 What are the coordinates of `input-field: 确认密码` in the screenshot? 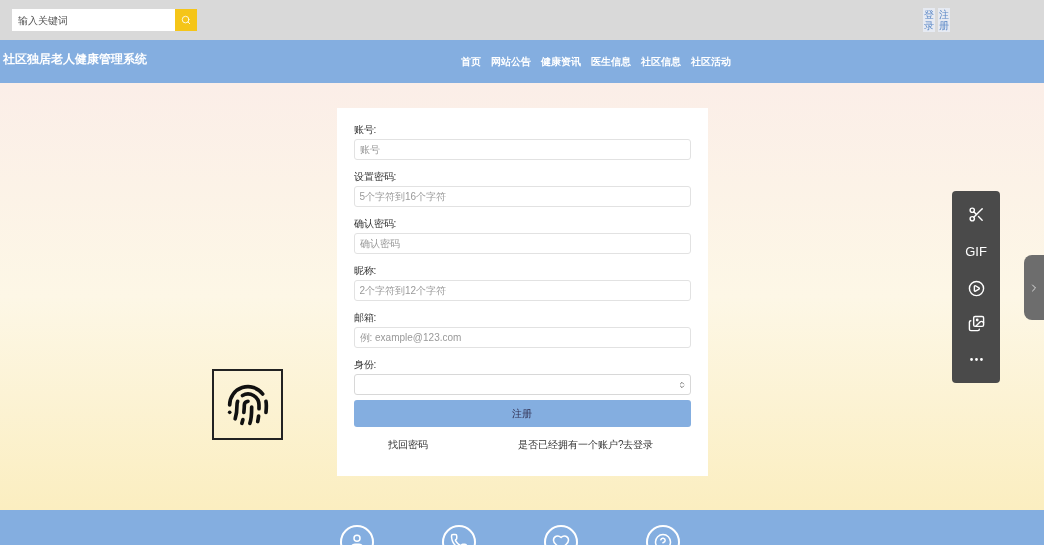 It's located at (522, 243).